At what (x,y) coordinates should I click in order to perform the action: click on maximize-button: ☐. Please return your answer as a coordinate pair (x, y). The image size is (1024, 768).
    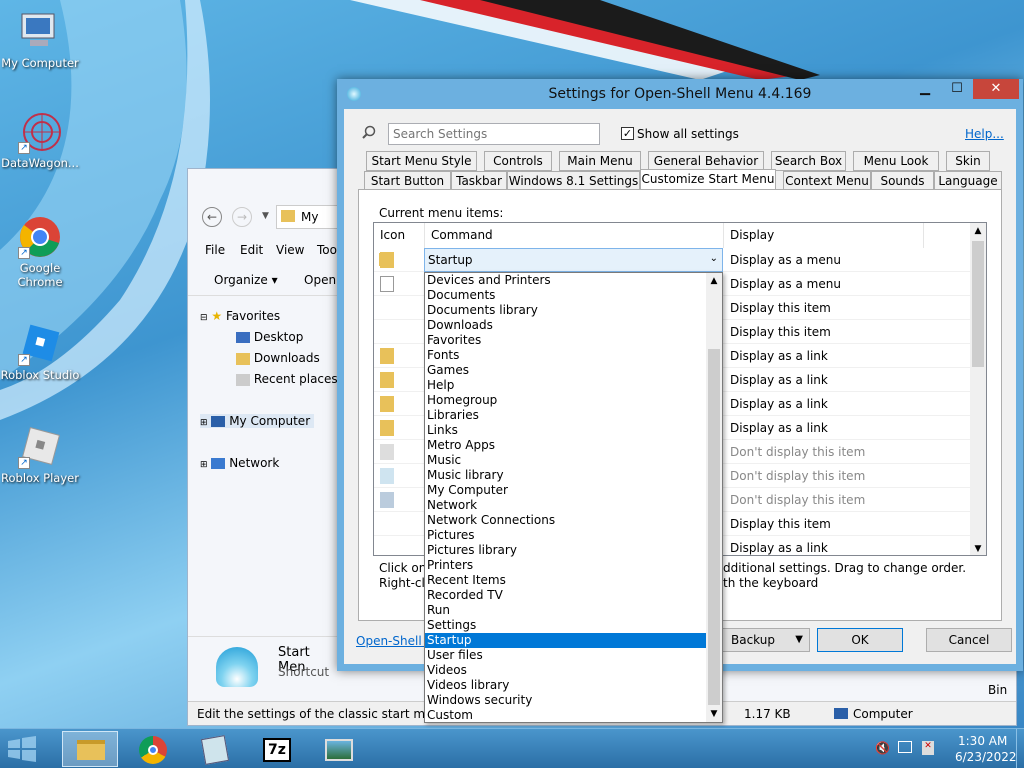
    Looking at the image, I should click on (957, 89).